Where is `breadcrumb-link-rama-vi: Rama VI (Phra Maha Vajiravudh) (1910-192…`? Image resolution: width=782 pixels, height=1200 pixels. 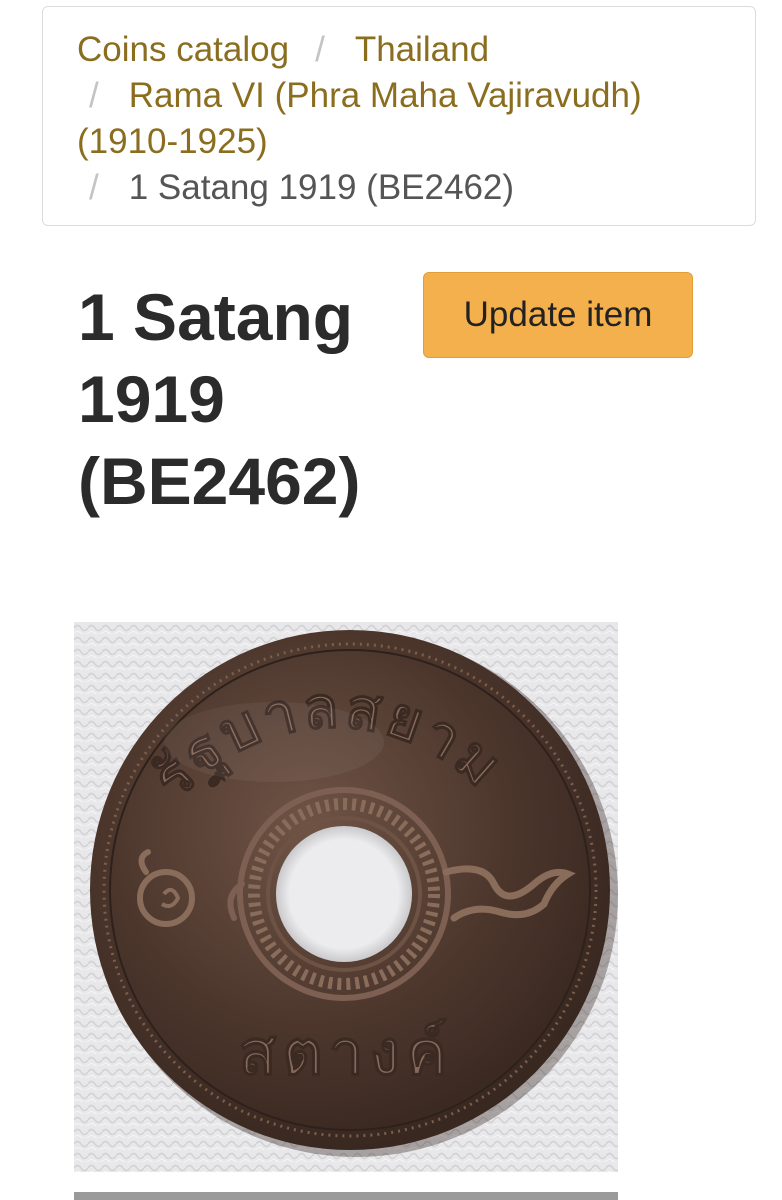
breadcrumb-link-rama-vi: Rama VI (Phra Maha Vajiravudh) (1910-192… is located at coordinates (359, 118).